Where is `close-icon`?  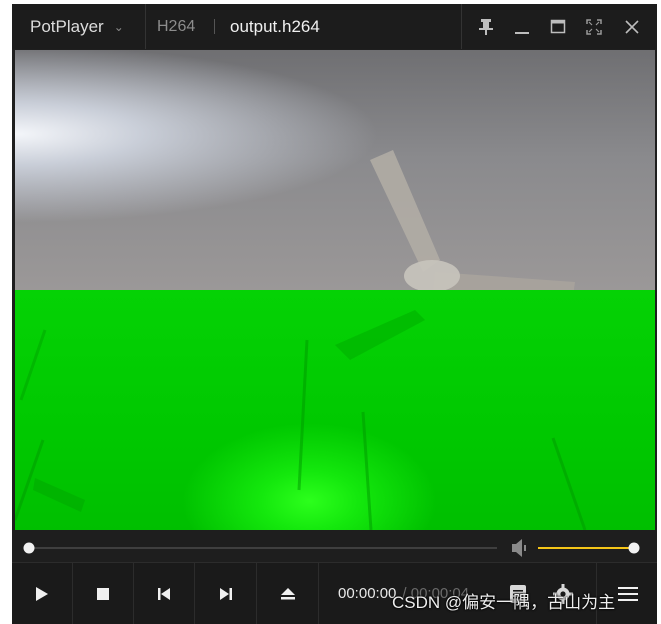
close-icon is located at coordinates (632, 26).